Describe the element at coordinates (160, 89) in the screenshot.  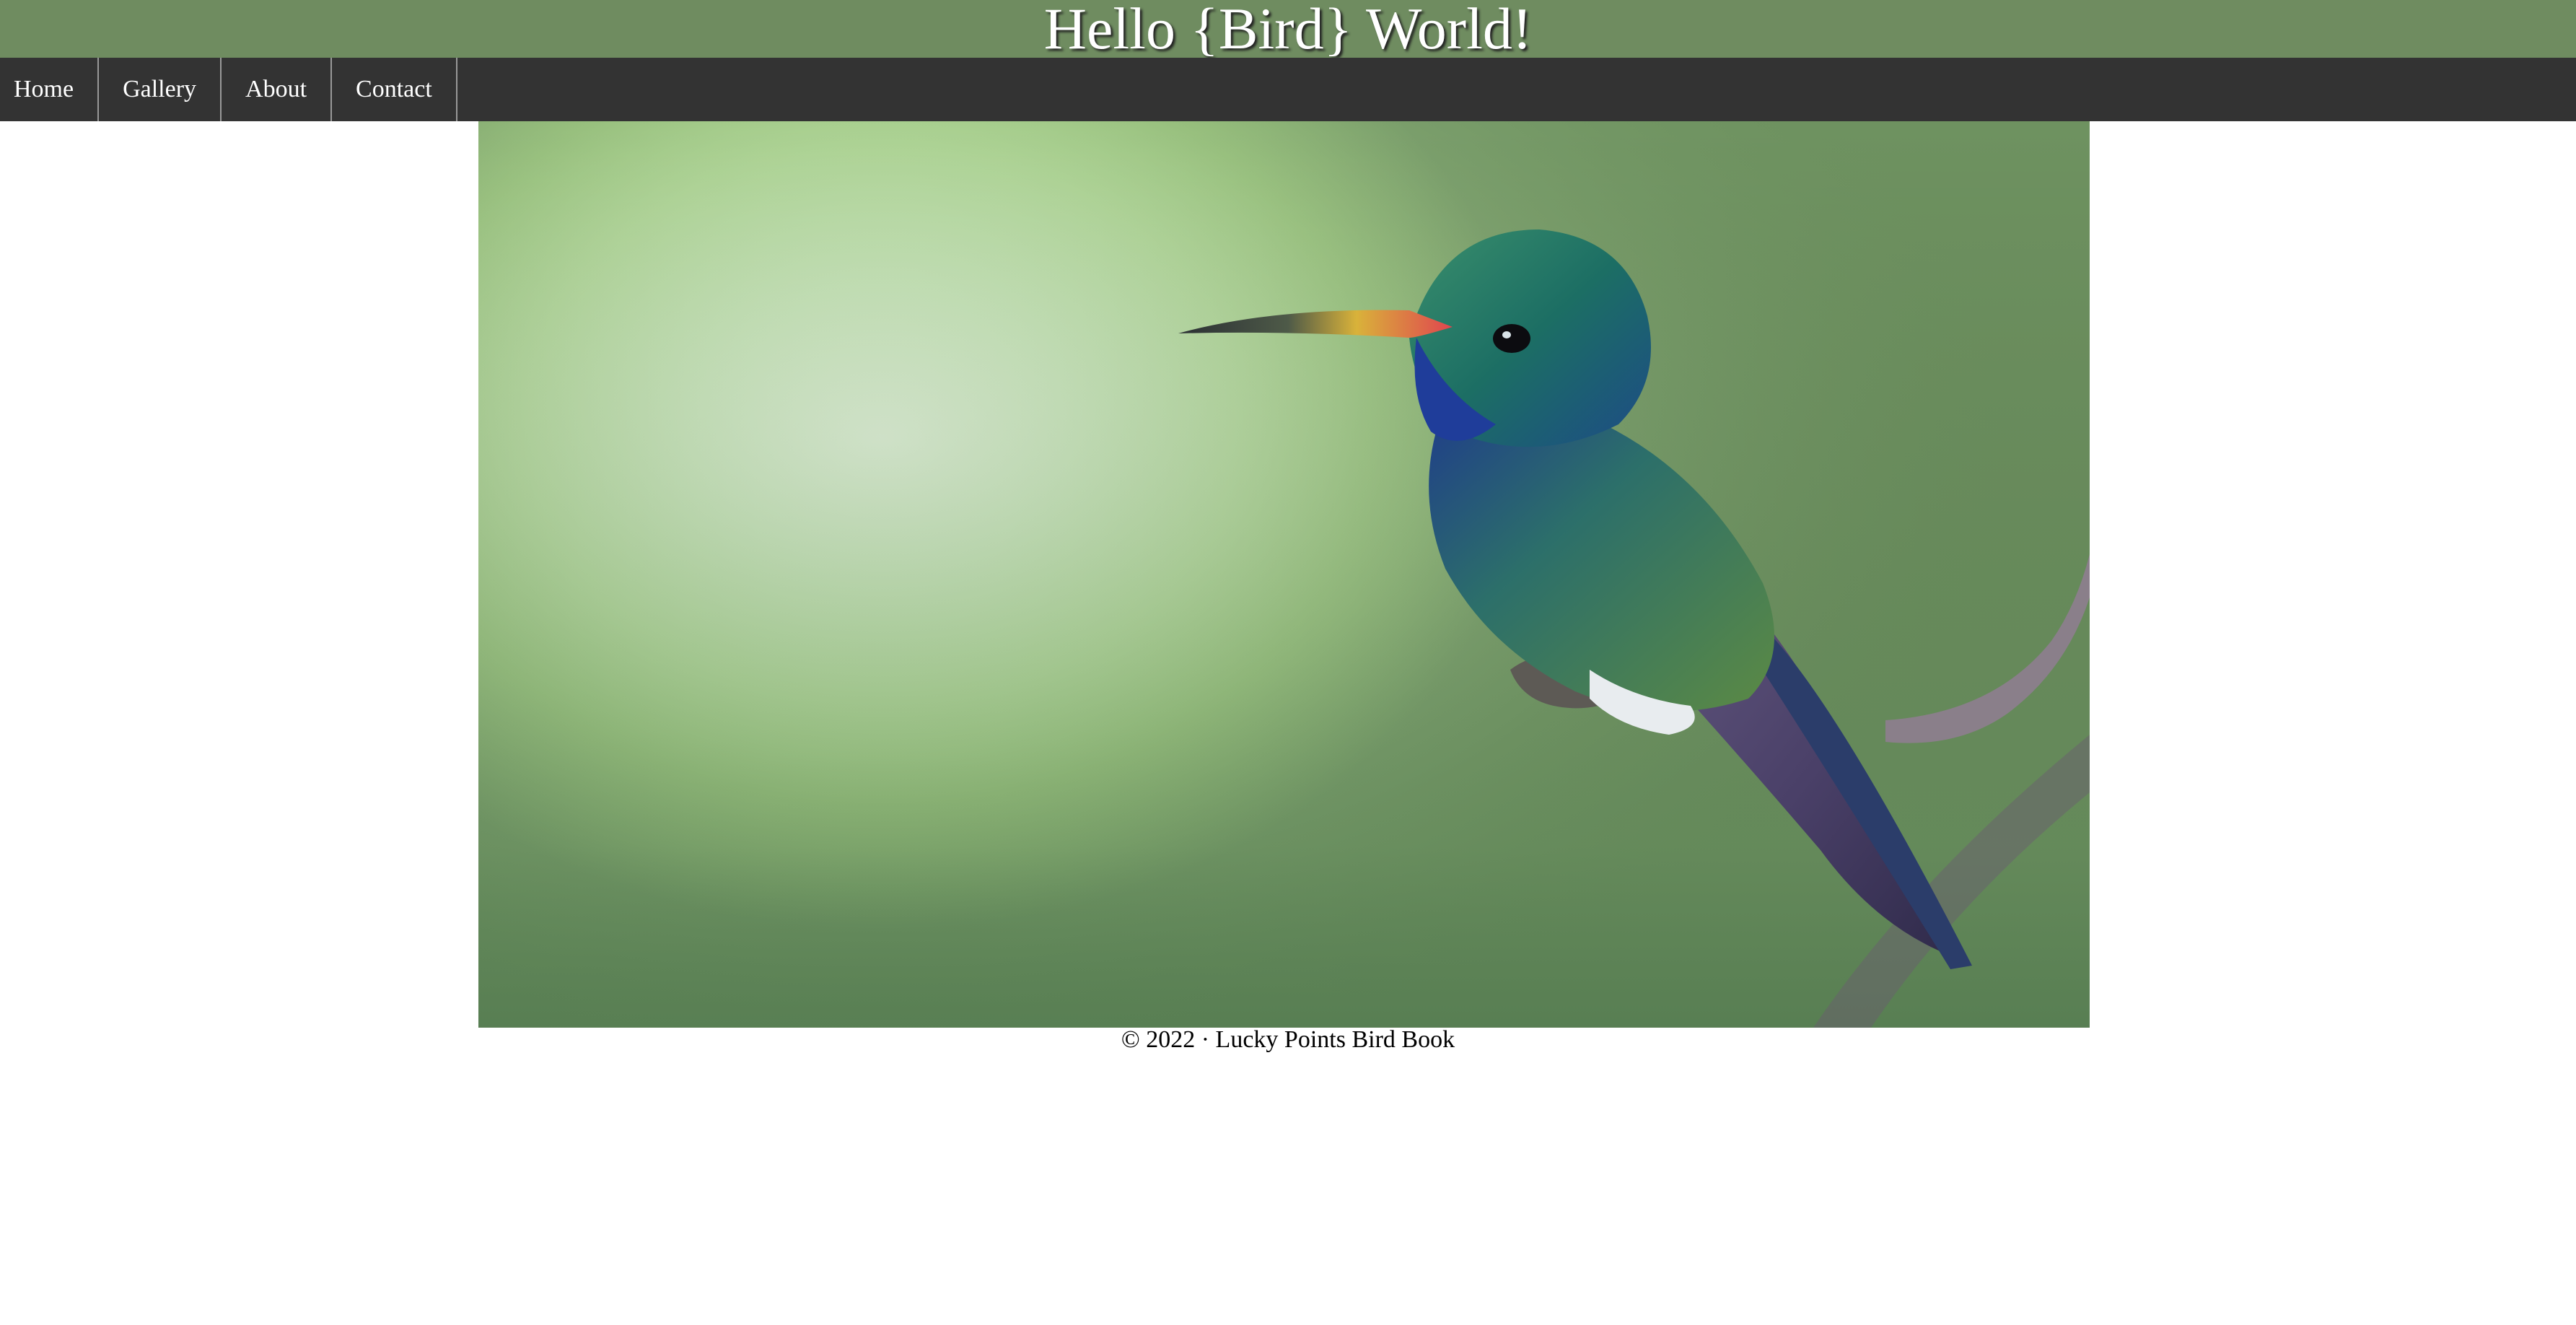
I see `nav-link-gallery: Gallery` at that location.